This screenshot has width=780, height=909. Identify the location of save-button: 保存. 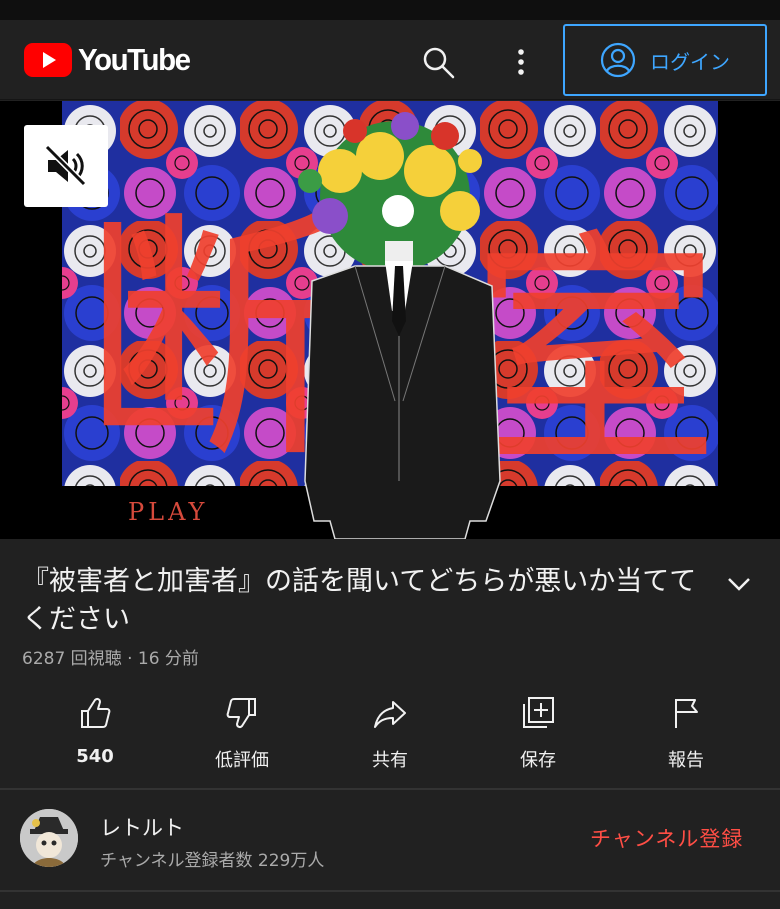
(538, 735).